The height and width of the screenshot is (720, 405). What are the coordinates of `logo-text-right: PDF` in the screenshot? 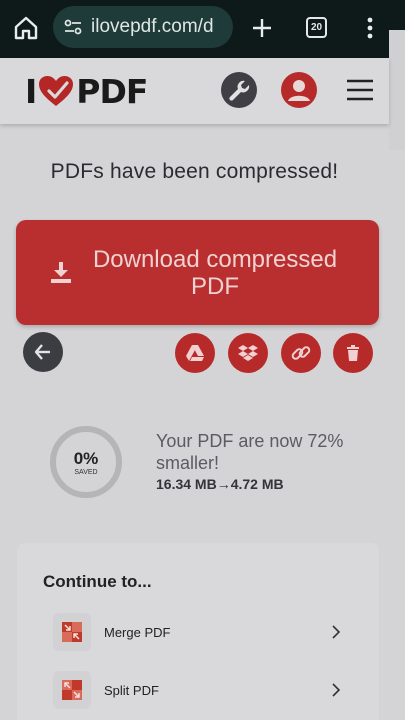 It's located at (112, 91).